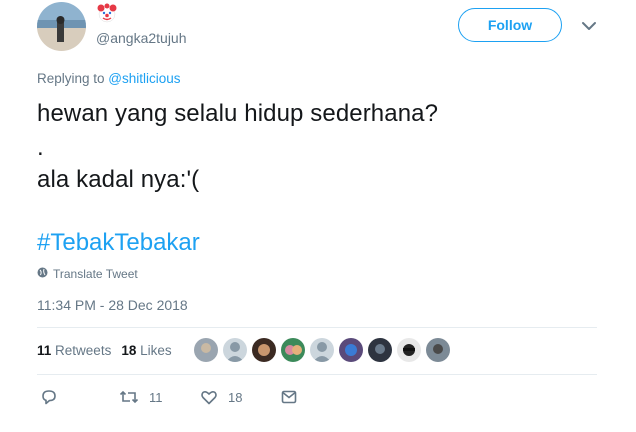 The image size is (636, 432). I want to click on chevron-down-icon, so click(589, 26).